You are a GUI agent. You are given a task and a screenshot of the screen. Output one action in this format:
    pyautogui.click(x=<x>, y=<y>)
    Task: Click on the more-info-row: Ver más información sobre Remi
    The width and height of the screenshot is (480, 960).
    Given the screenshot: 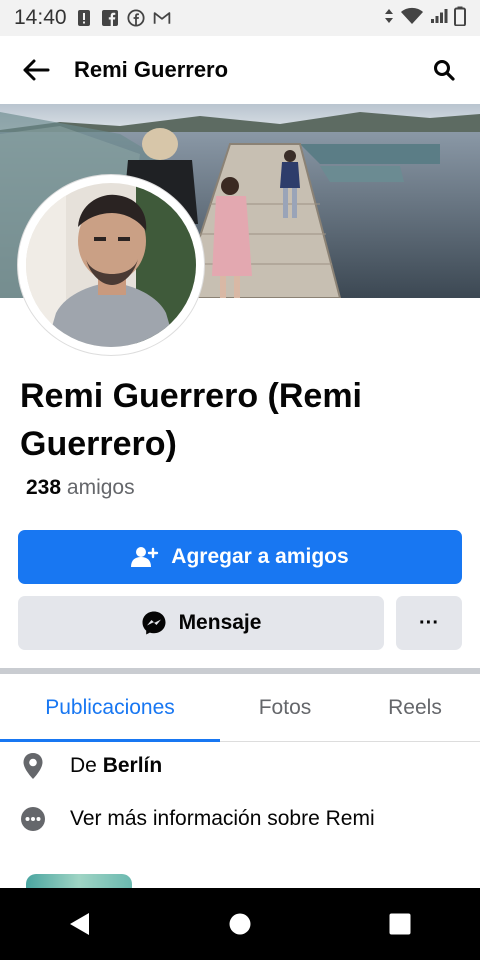 What is the action you would take?
    pyautogui.click(x=197, y=819)
    